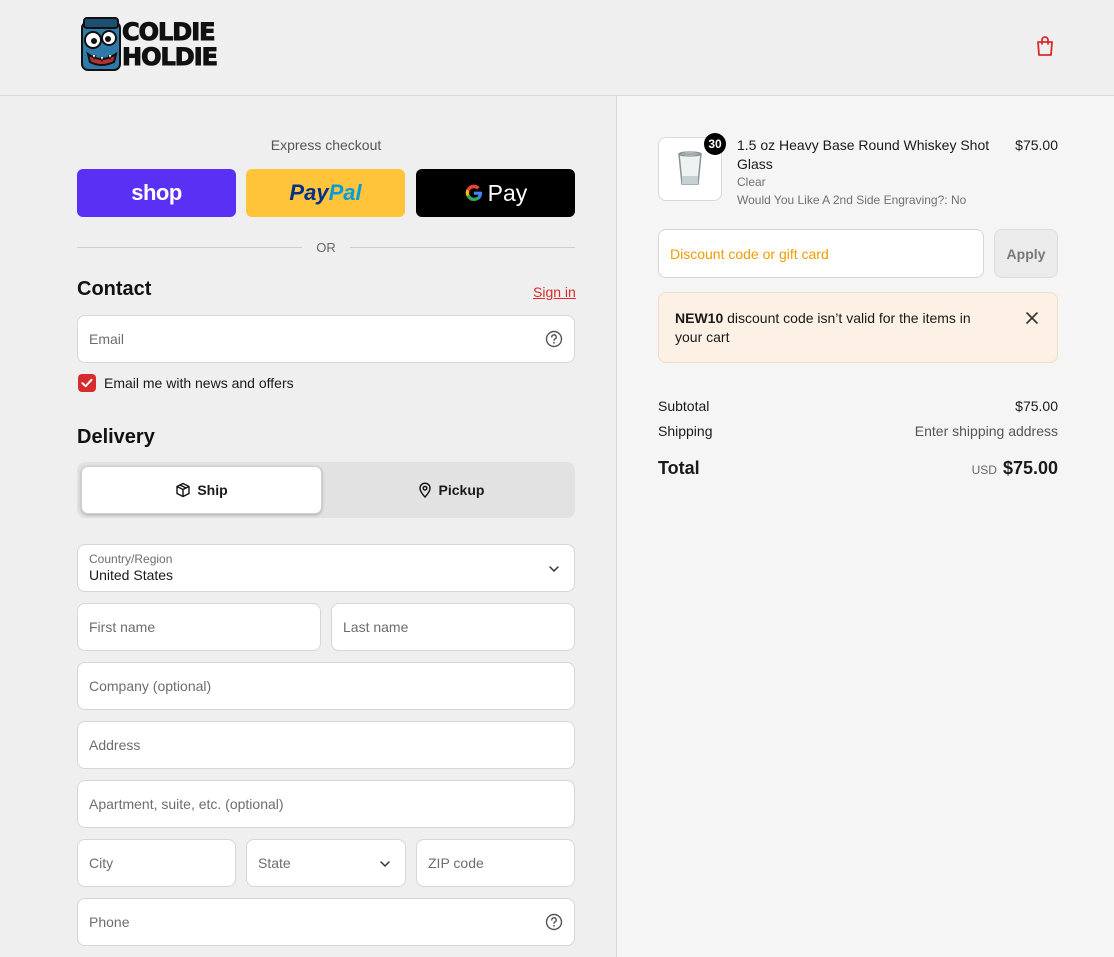 This screenshot has width=1114, height=957. I want to click on ship-tab: Ship, so click(201, 490).